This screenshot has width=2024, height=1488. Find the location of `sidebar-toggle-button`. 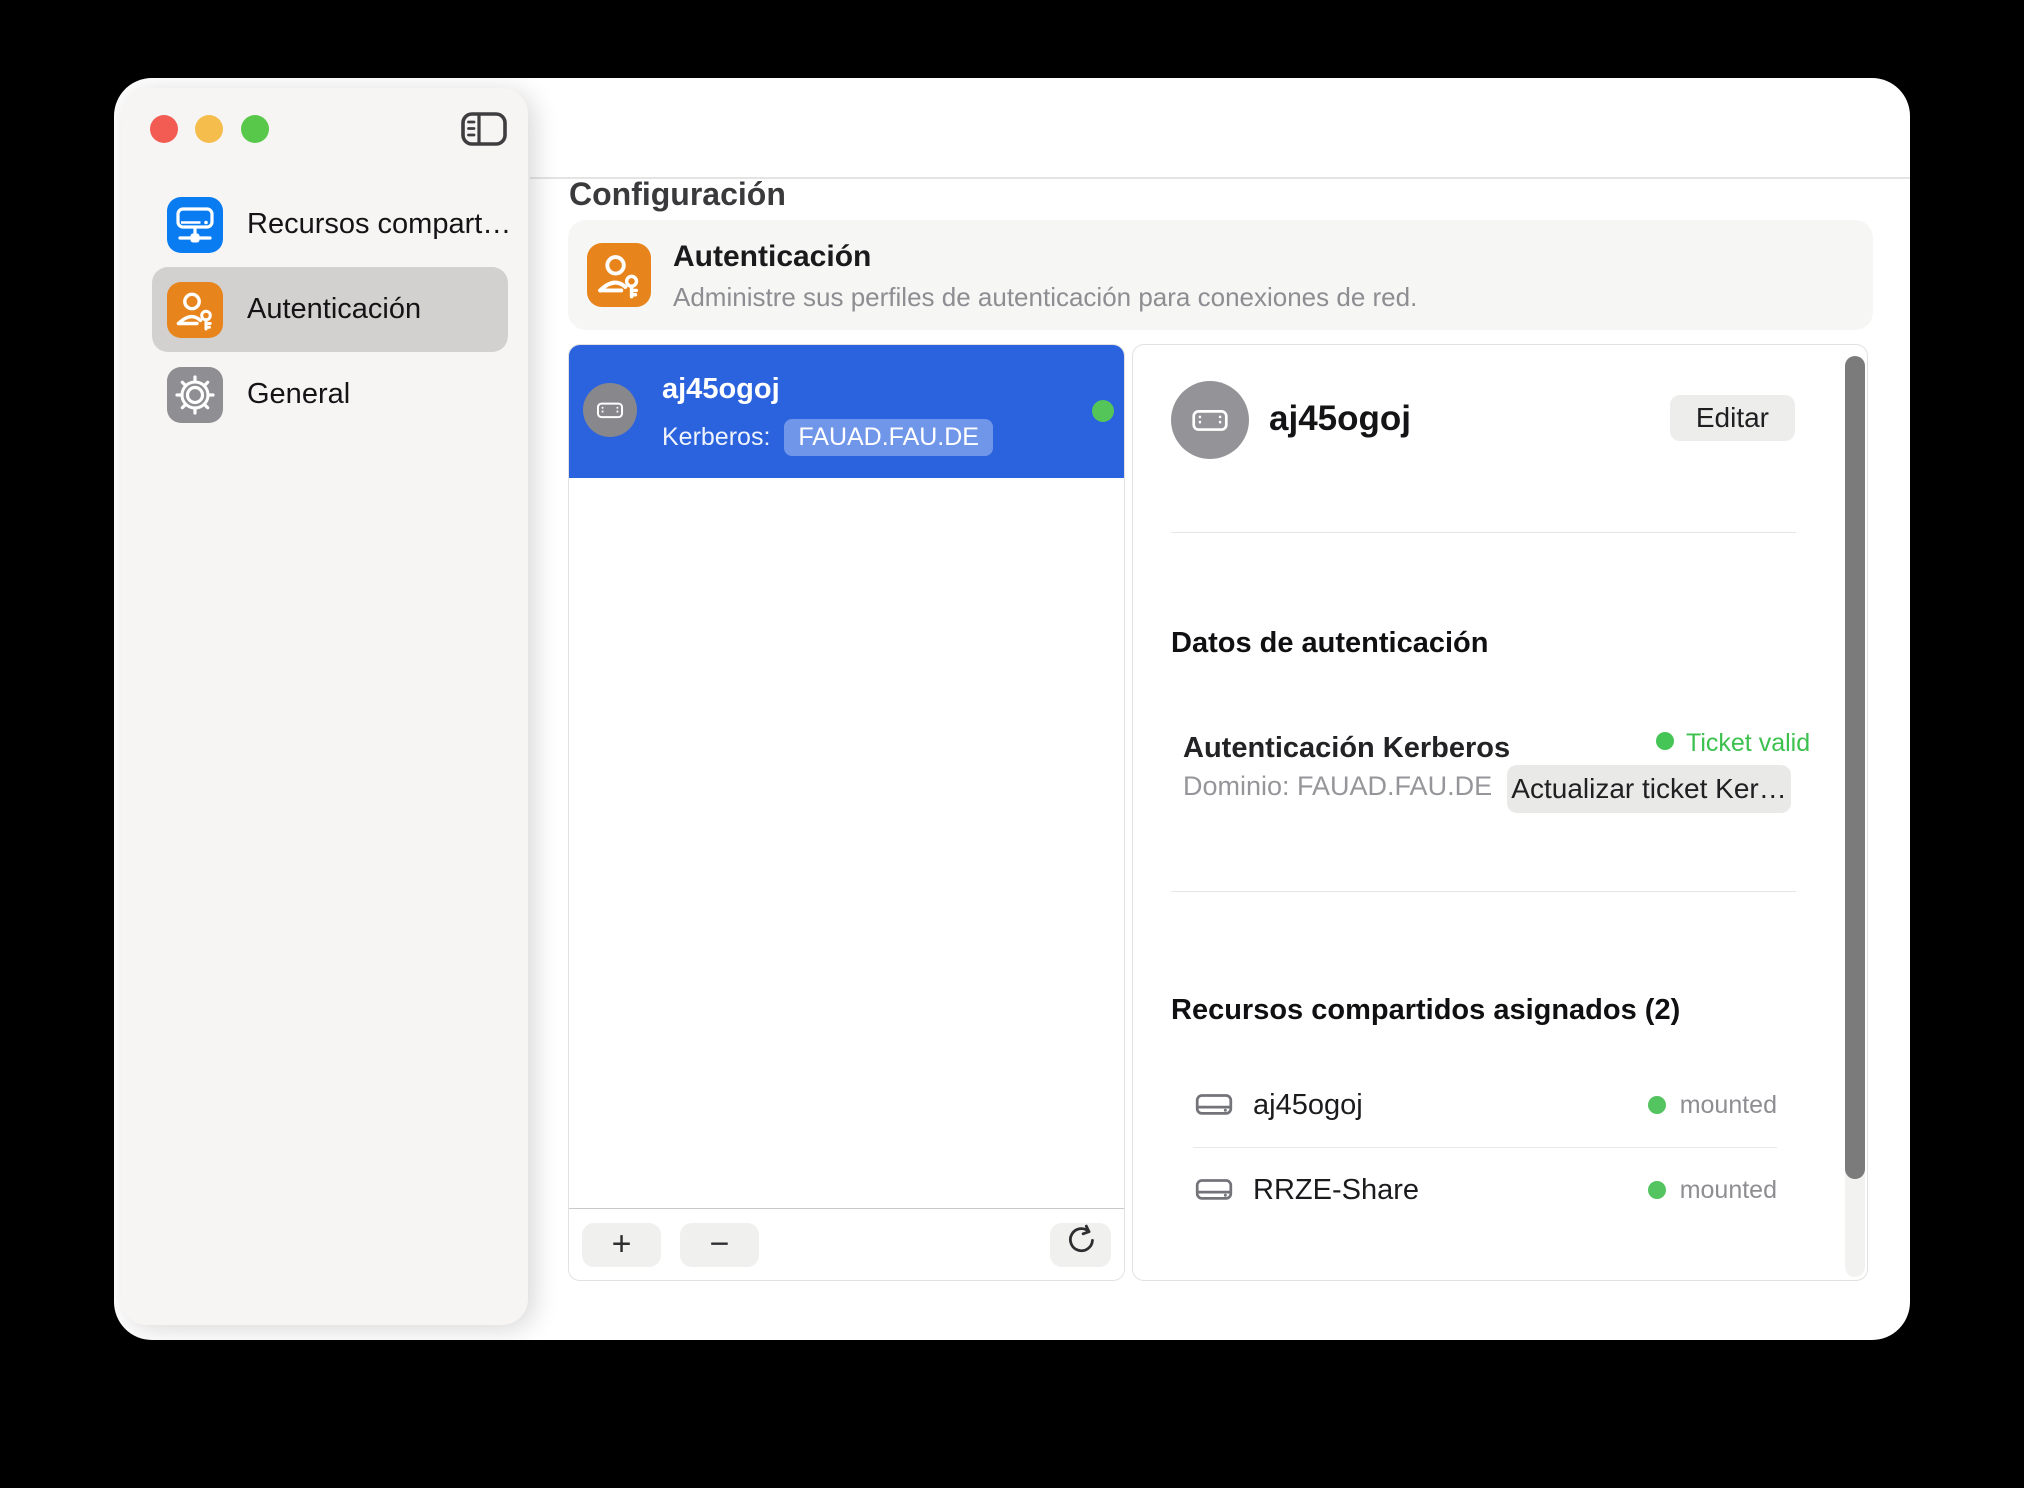

sidebar-toggle-button is located at coordinates (484, 129).